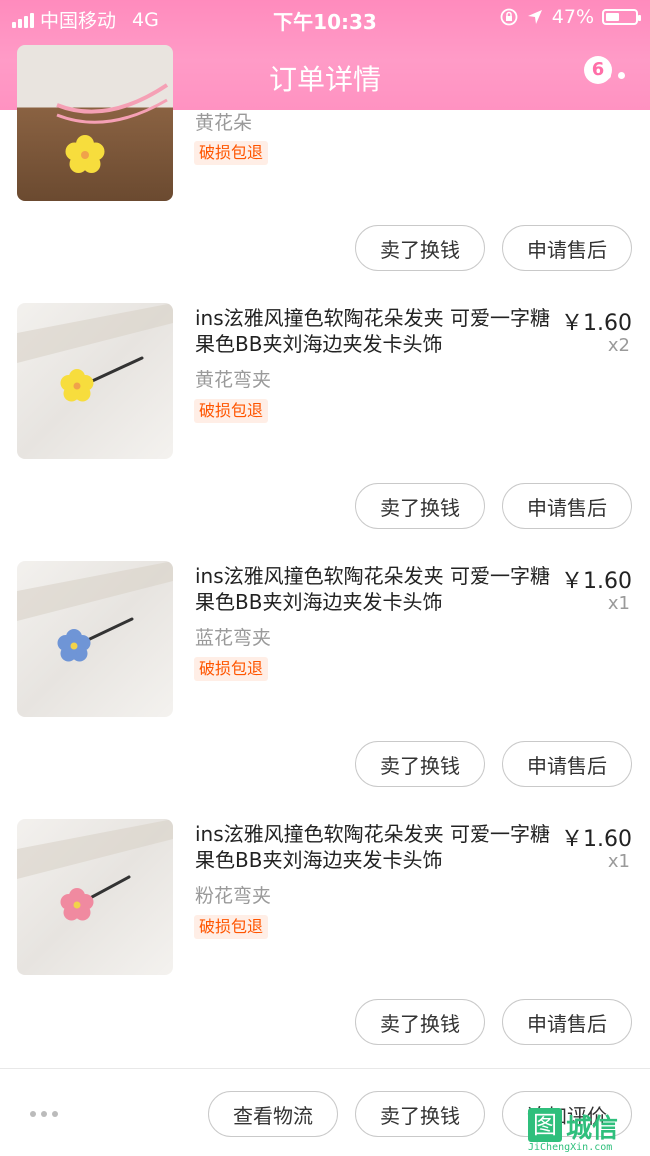 The image size is (650, 1156). I want to click on status-bar: 中国移动 4G 下午10:33 47%, so click(325, 18).